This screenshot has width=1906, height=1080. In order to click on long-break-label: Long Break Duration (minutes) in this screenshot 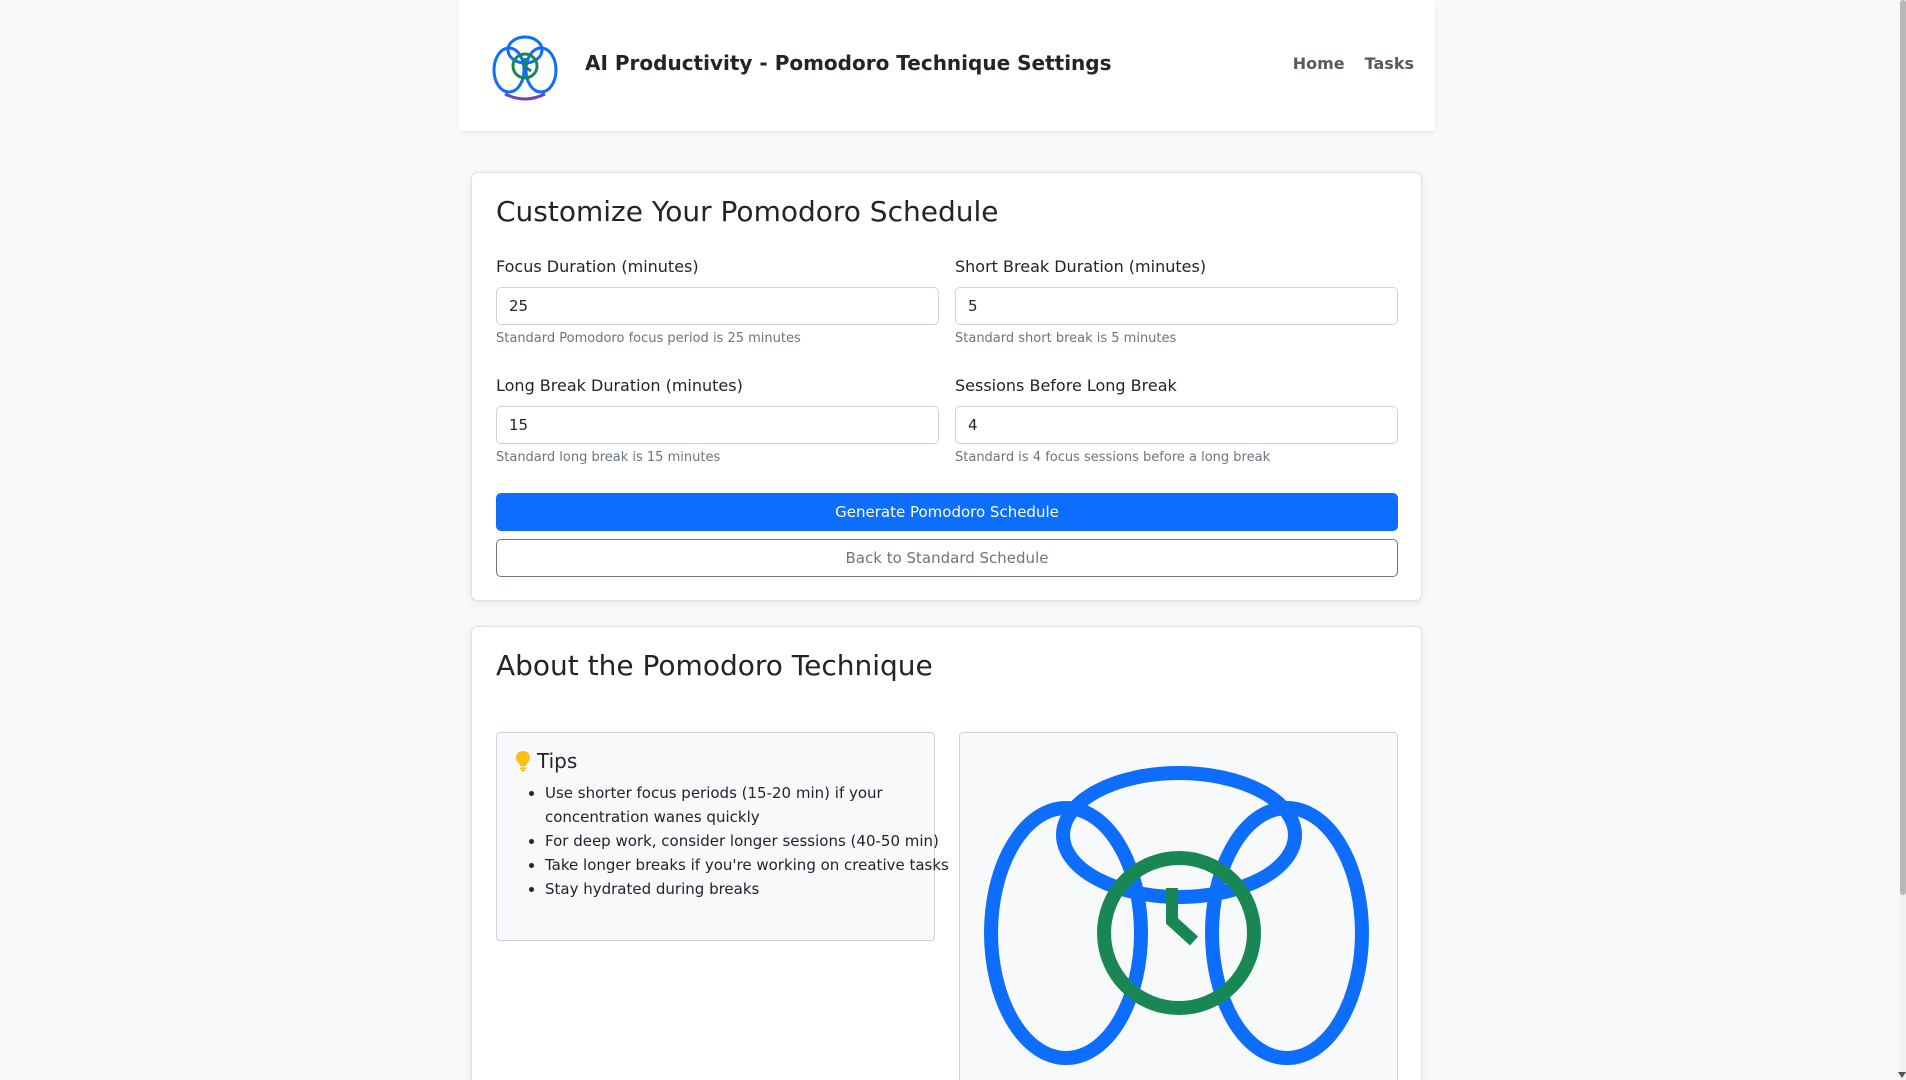, I will do `click(619, 385)`.